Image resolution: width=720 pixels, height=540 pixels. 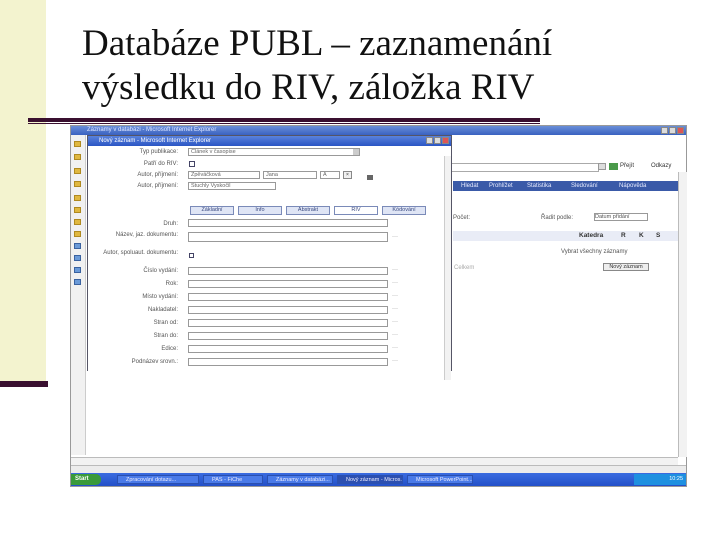 What do you see at coordinates (78, 295) in the screenshot?
I see `favorites-pane` at bounding box center [78, 295].